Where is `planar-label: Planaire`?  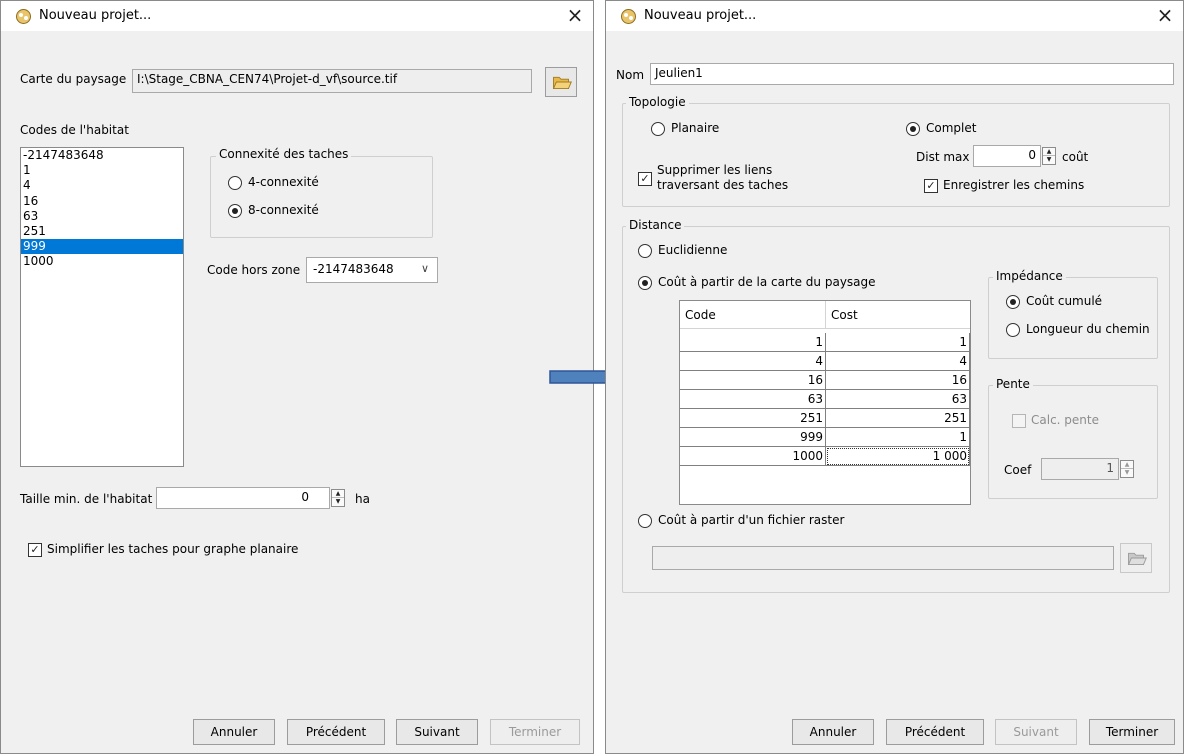 planar-label: Planaire is located at coordinates (695, 128).